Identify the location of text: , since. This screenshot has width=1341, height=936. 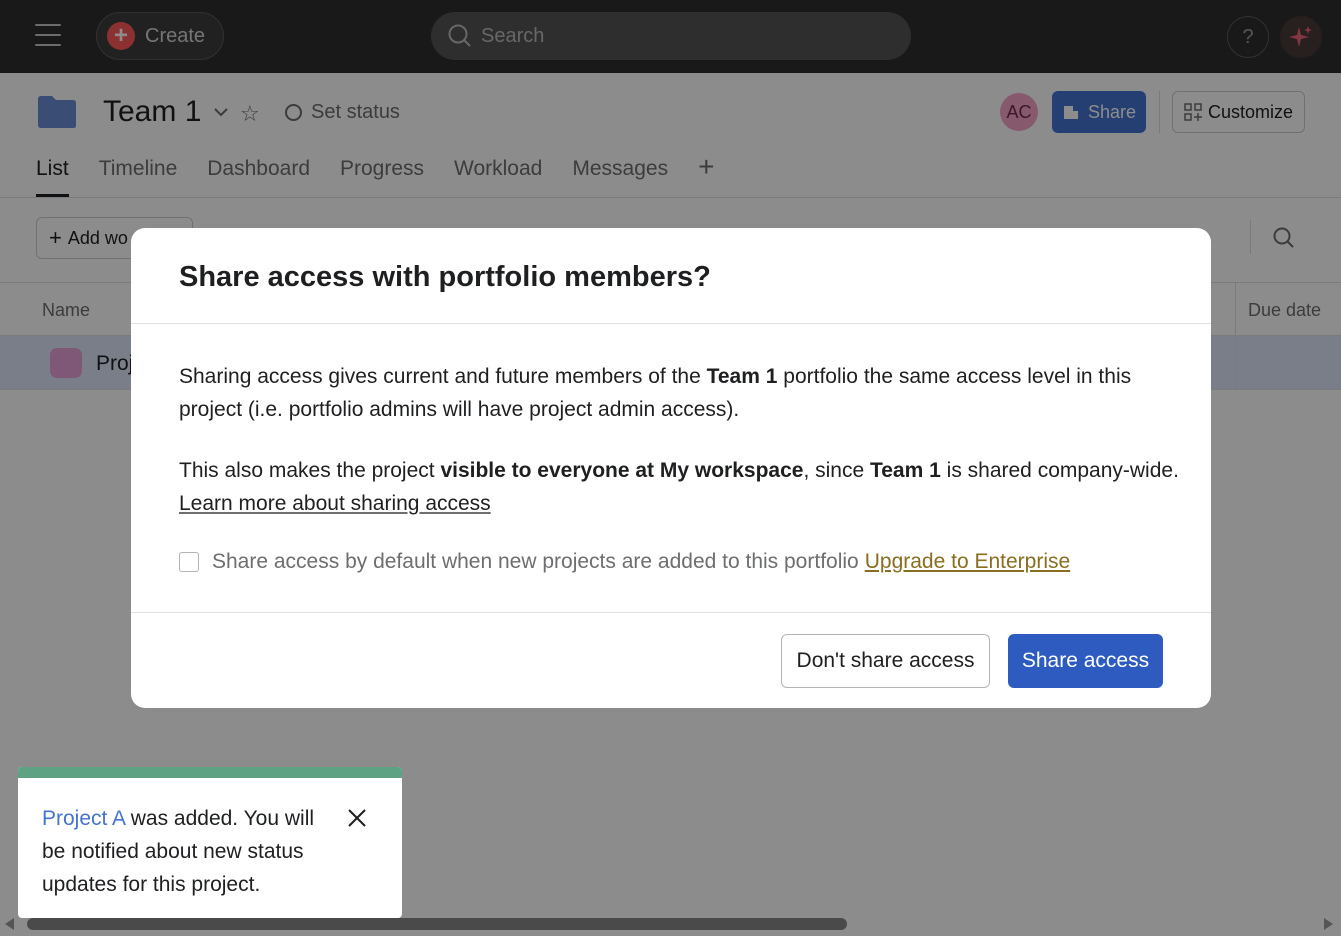
(836, 470).